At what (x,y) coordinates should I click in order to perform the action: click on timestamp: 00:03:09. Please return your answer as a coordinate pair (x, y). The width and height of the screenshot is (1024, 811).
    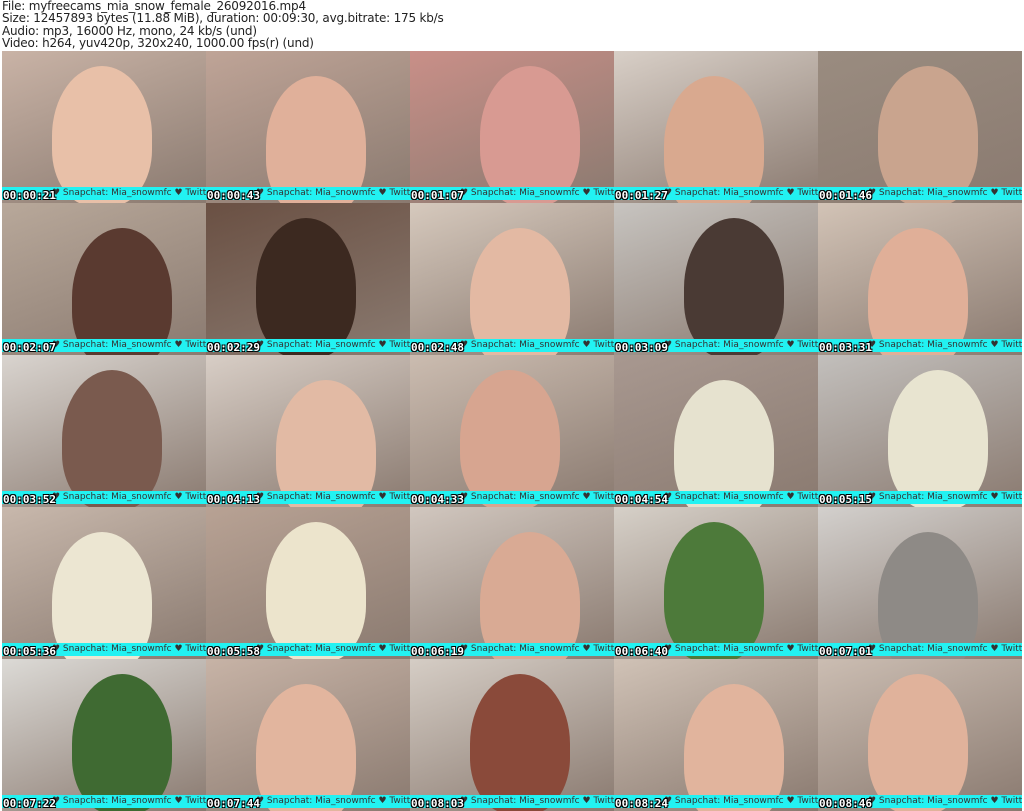
    Looking at the image, I should click on (641, 347).